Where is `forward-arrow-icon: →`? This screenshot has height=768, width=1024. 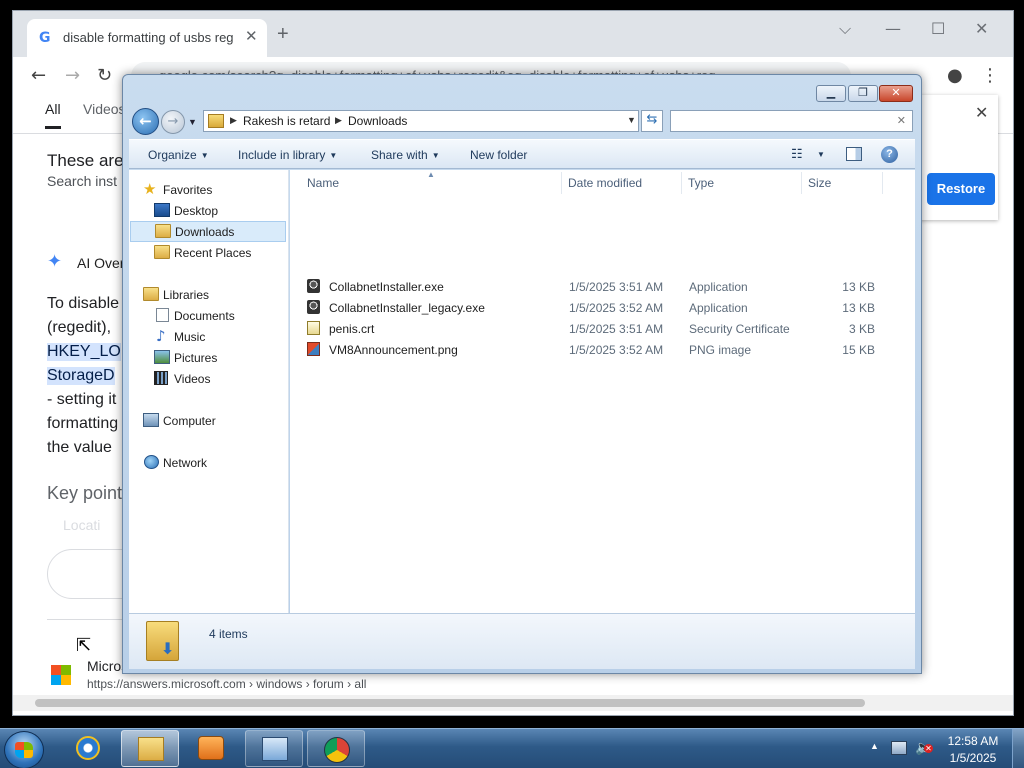 forward-arrow-icon: → is located at coordinates (72, 75).